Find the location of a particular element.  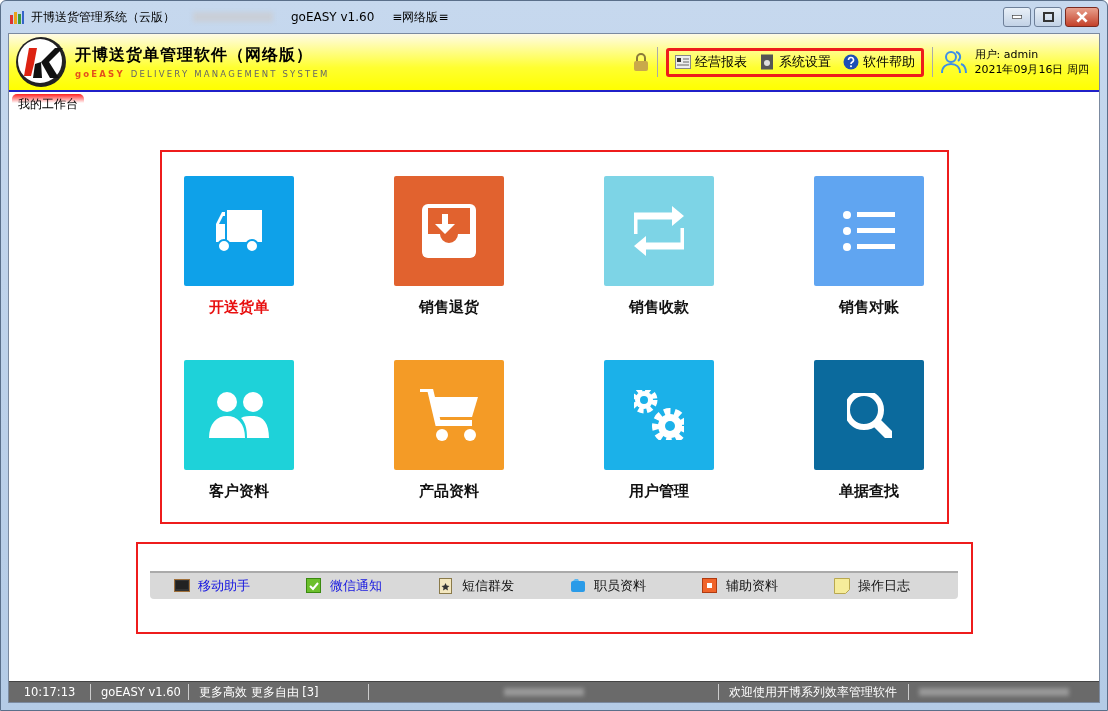

edition-label: ≡网络版≡ is located at coordinates (420, 17).